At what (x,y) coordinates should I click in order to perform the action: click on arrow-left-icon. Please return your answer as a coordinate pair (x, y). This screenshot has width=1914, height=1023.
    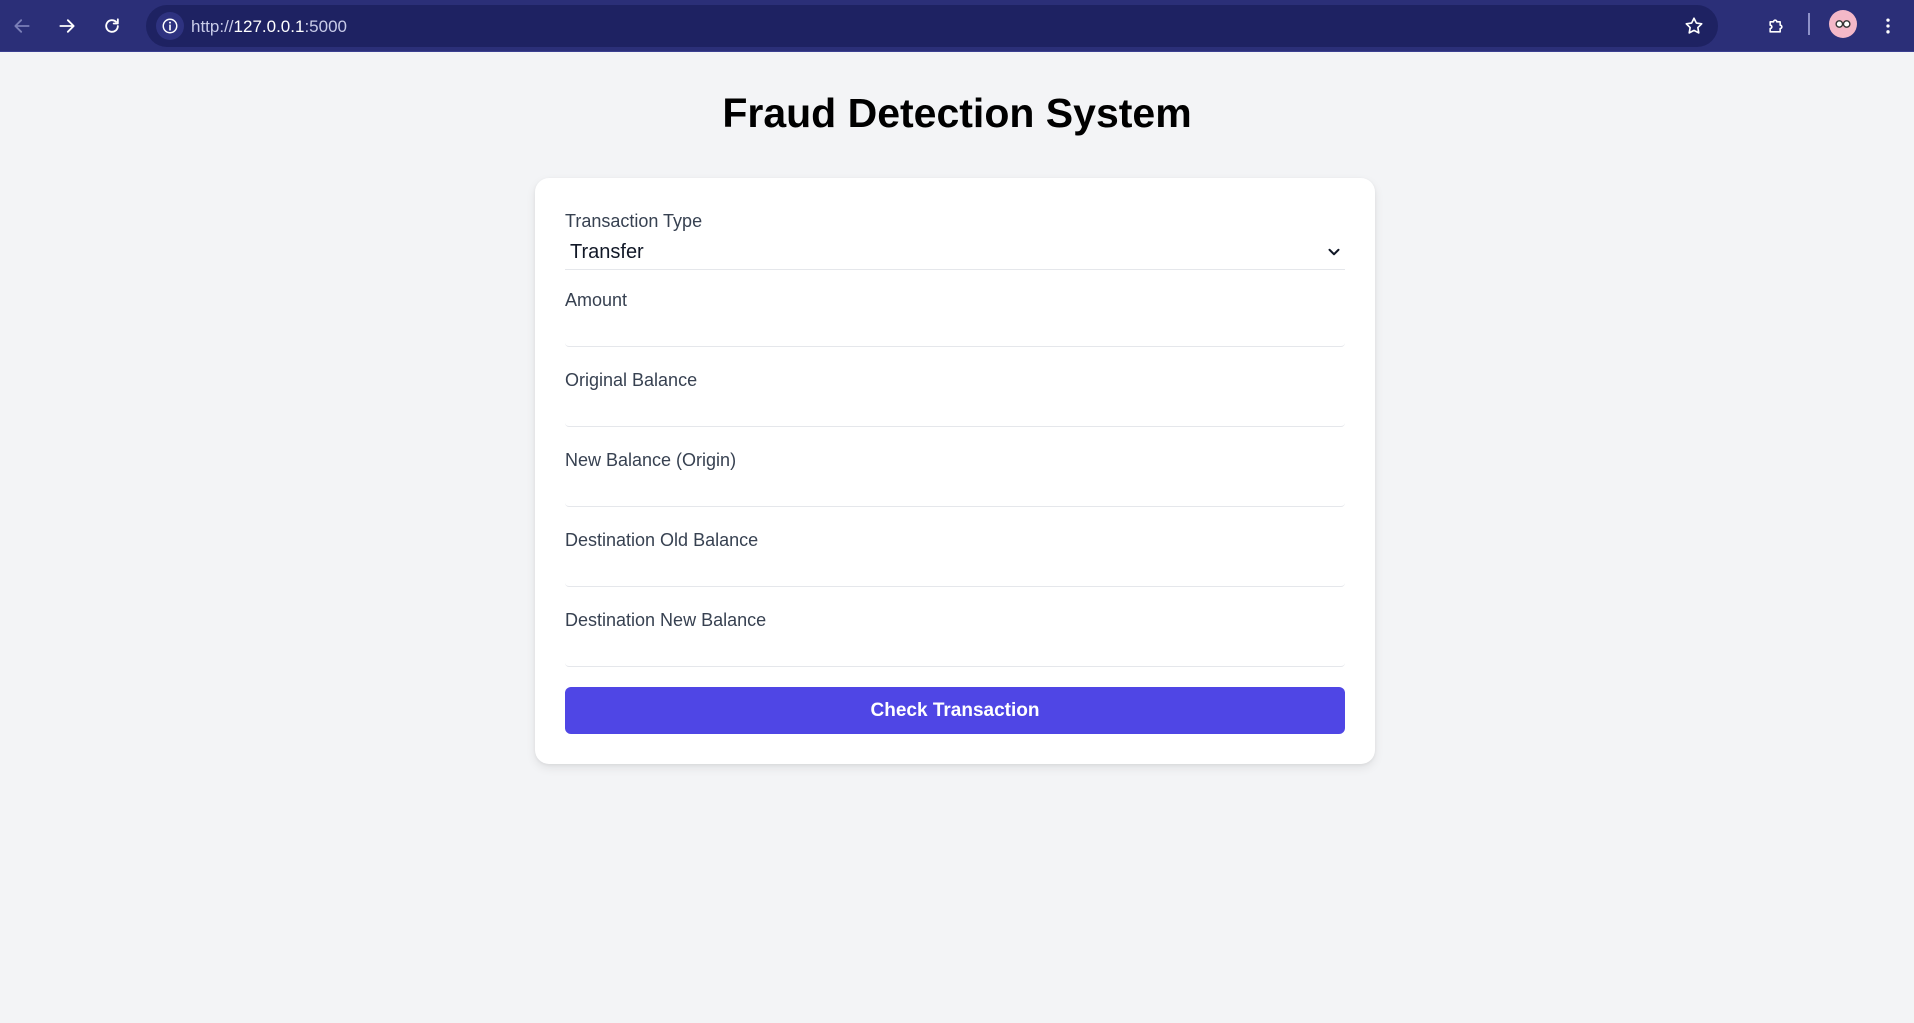
    Looking at the image, I should click on (22, 26).